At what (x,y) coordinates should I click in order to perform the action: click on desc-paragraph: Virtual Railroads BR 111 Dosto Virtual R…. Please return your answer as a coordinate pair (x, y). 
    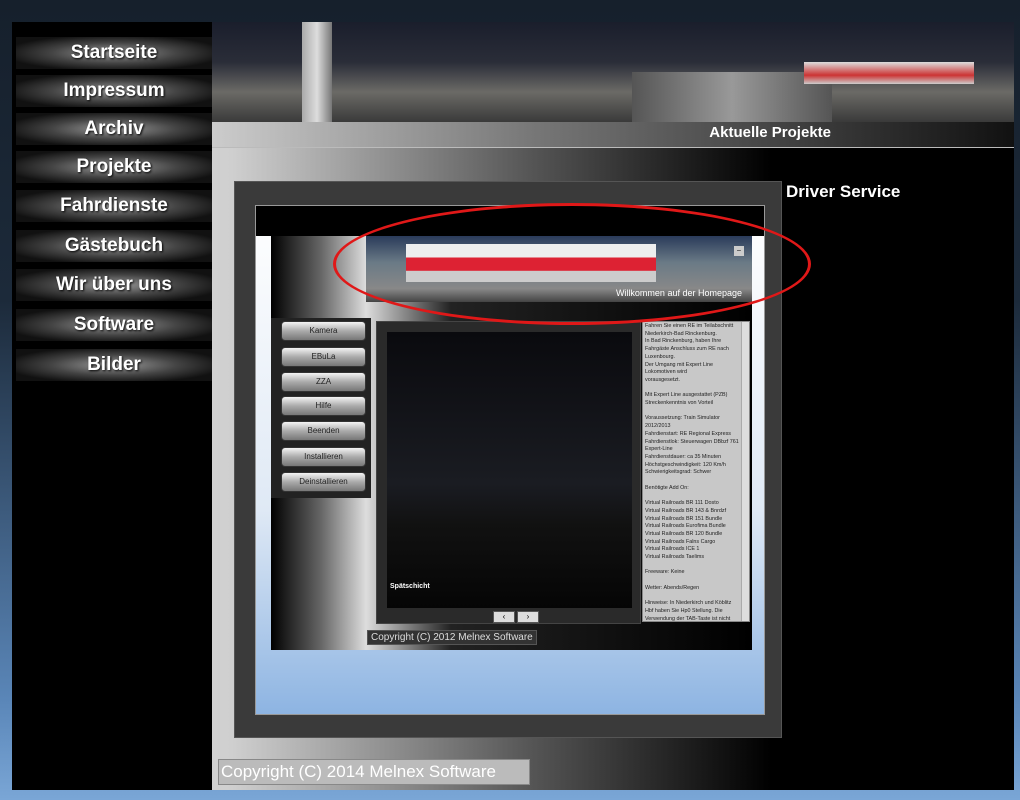
    Looking at the image, I should click on (686, 530).